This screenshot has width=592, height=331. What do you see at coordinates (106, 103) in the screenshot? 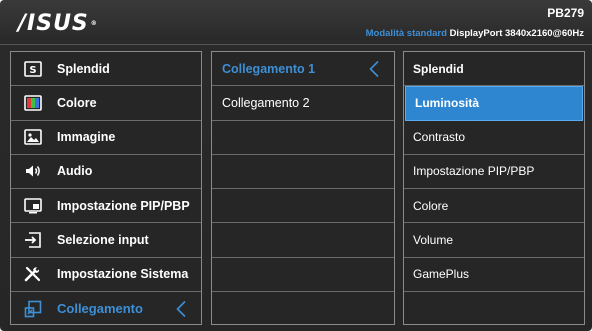
I see `menu-item-colore: Colore` at bounding box center [106, 103].